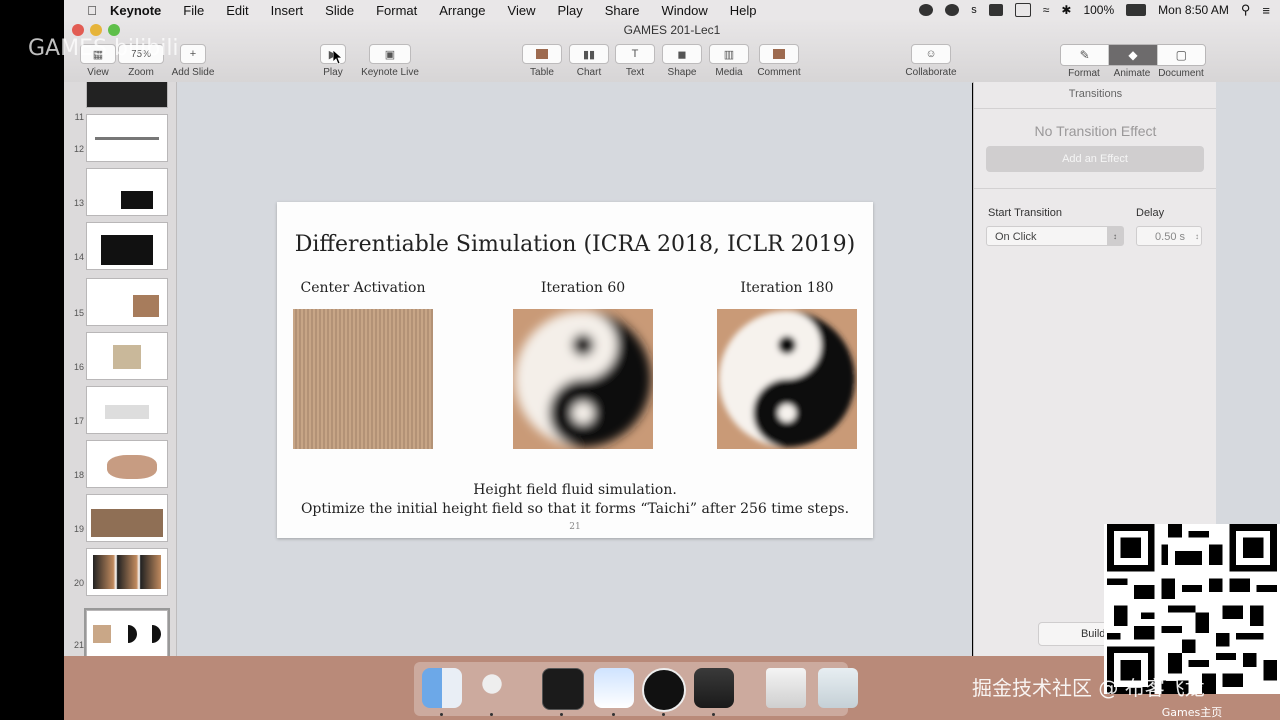 This screenshot has height=720, width=1280. Describe the element at coordinates (522, 10) in the screenshot. I see `menu-view: View` at that location.